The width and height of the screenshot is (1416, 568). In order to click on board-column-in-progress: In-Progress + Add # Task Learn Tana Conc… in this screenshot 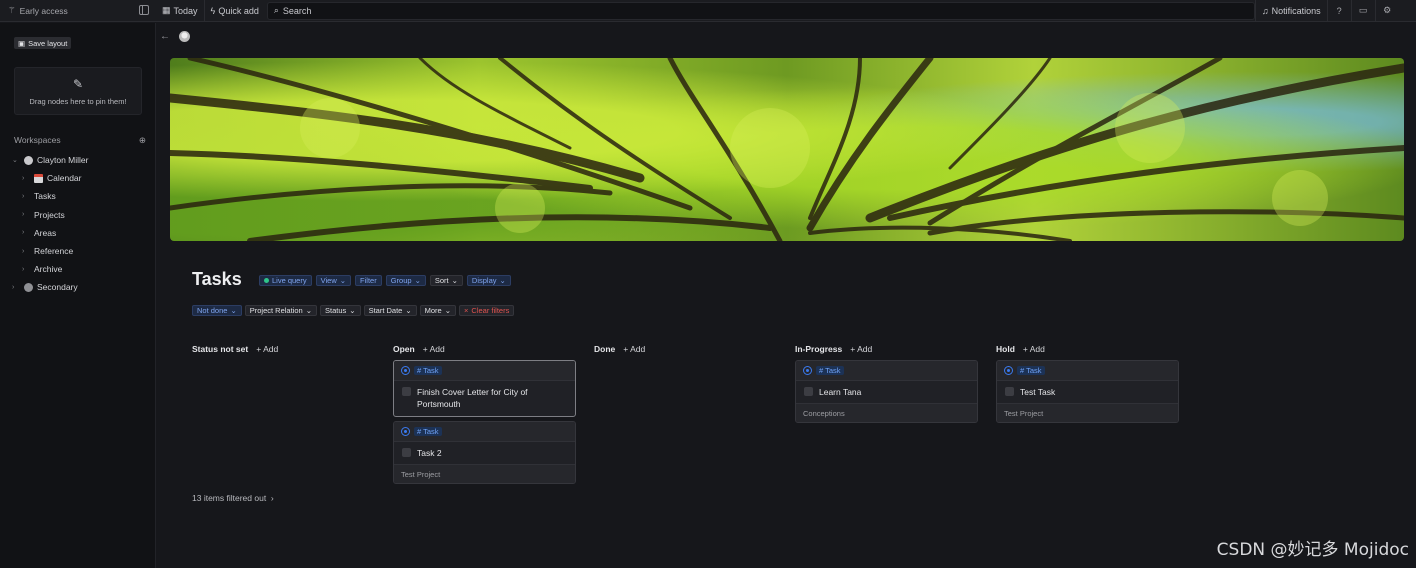, I will do `click(886, 382)`.